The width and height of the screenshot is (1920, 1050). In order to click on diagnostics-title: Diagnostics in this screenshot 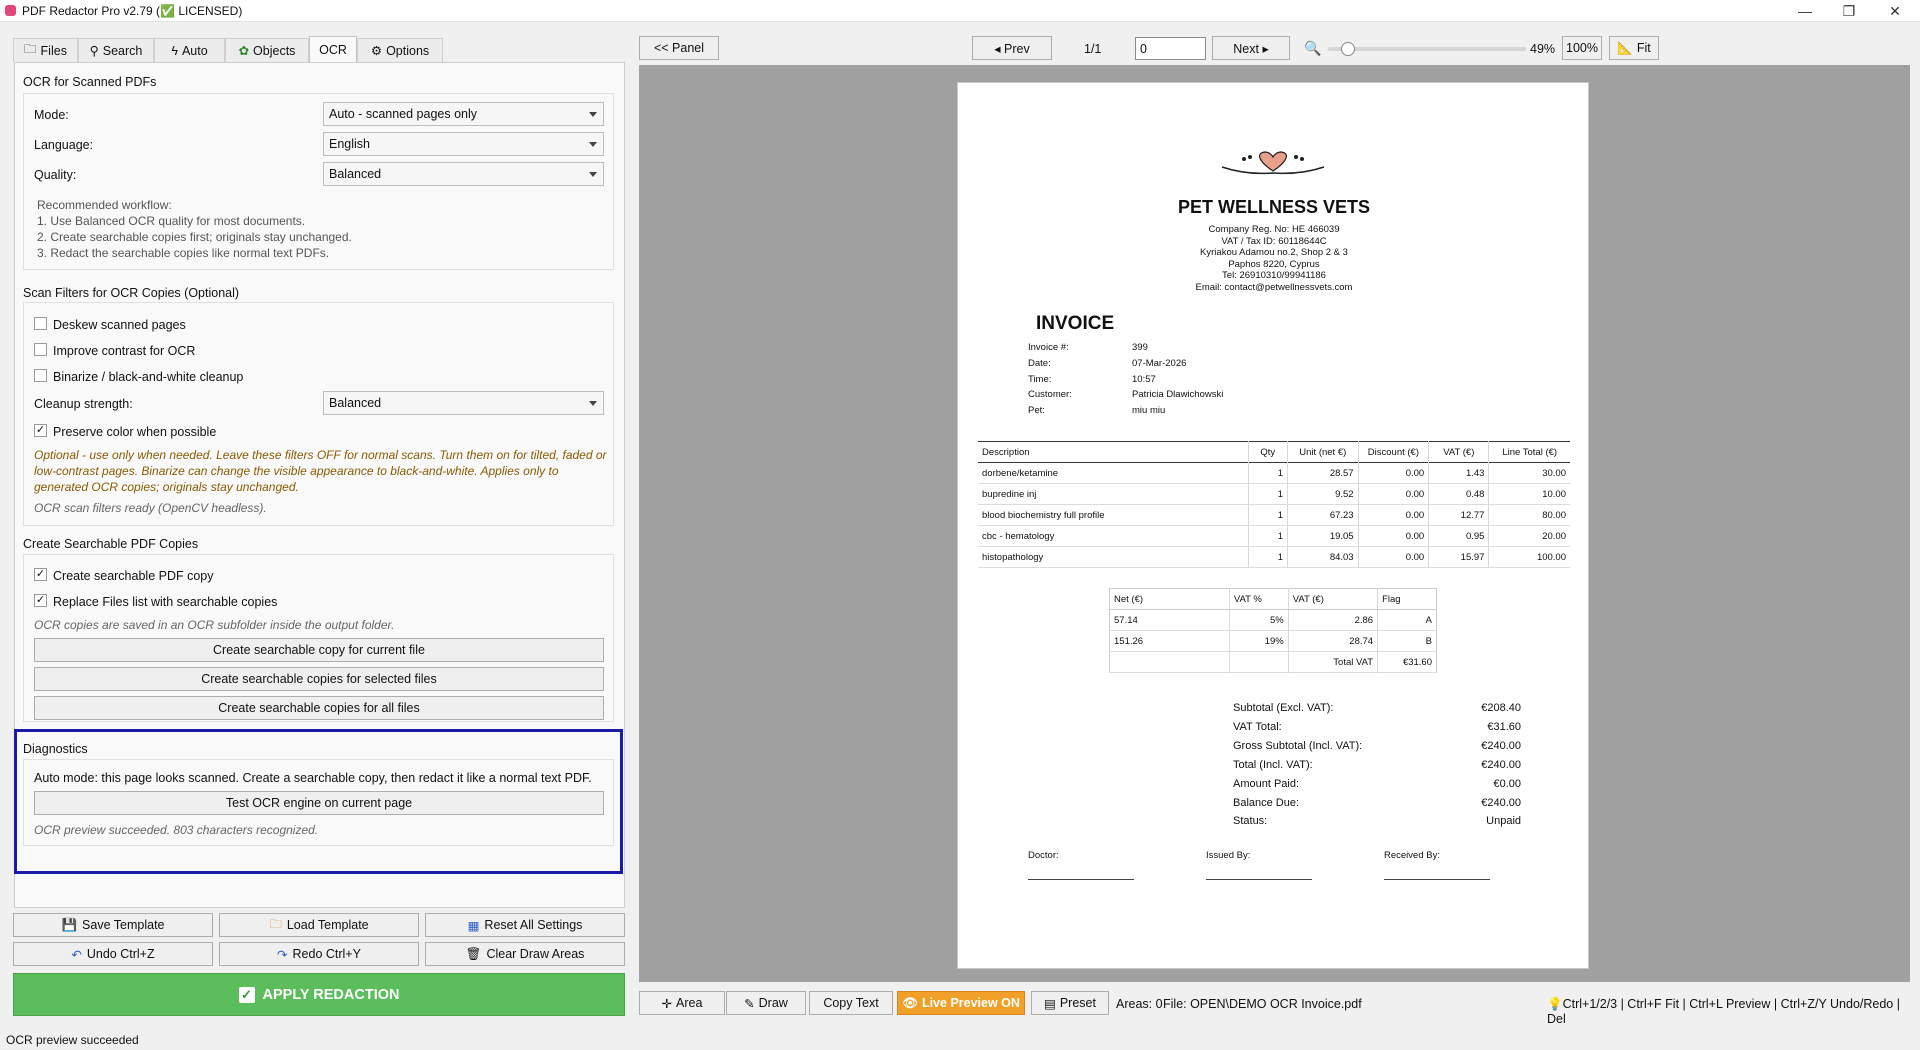, I will do `click(55, 749)`.